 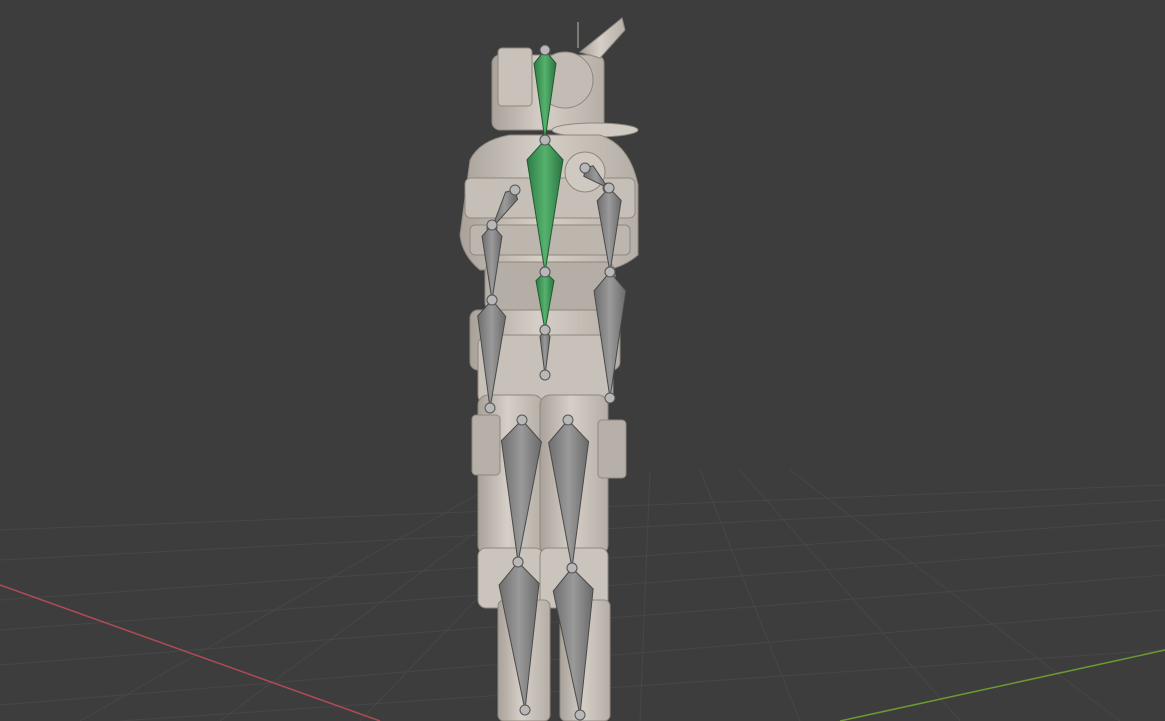 What do you see at coordinates (545, 330) in the screenshot?
I see `bone-pelvis-head-joint` at bounding box center [545, 330].